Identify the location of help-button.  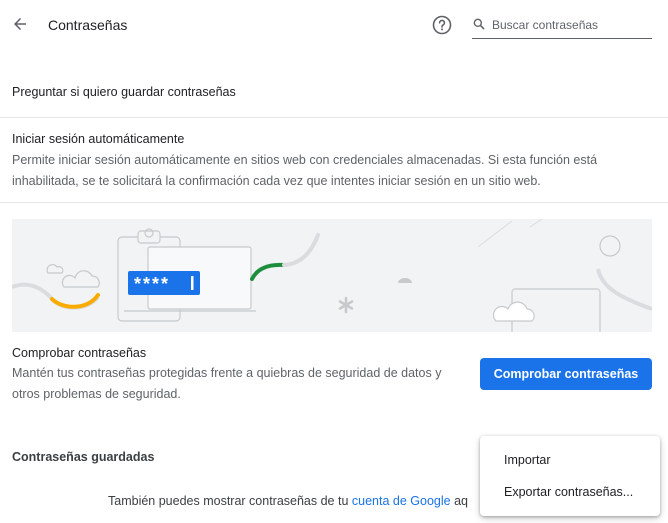
(442, 25).